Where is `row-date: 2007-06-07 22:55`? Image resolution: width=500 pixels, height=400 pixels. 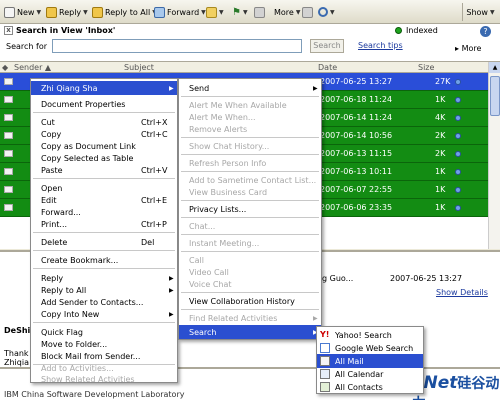 row-date: 2007-06-07 22:55 is located at coordinates (356, 189).